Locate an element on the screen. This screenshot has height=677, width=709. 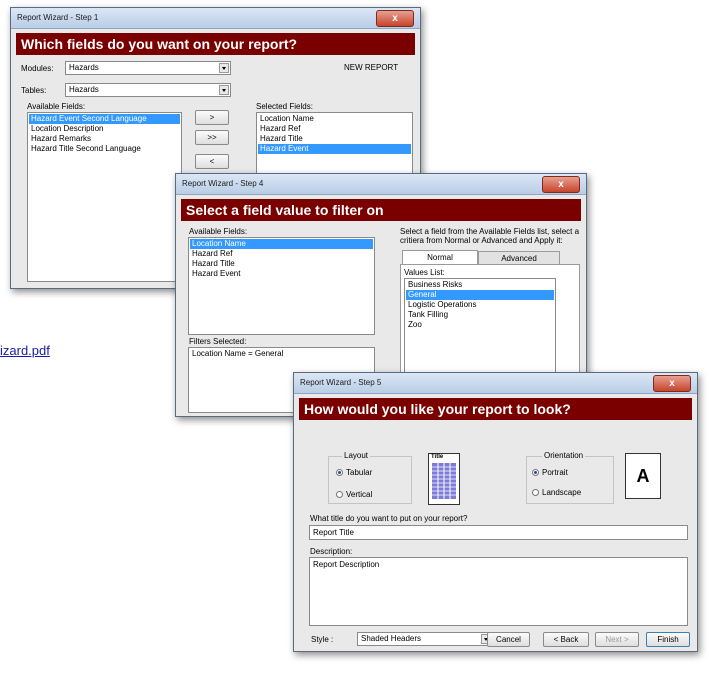
style-dropdown: Shaded Headers is located at coordinates (425, 639).